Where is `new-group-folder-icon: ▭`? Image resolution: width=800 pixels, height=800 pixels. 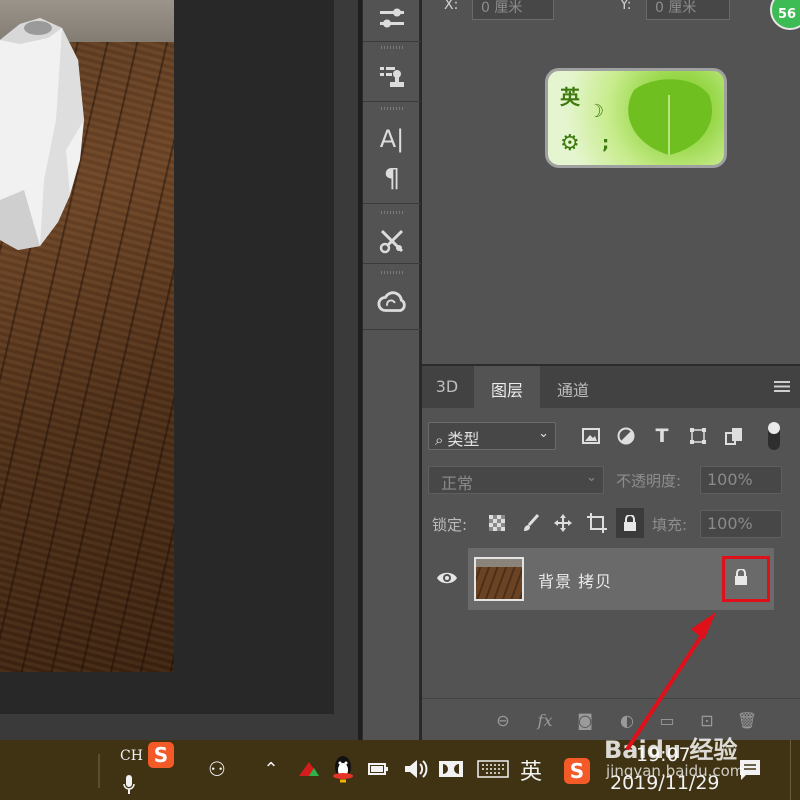 new-group-folder-icon: ▭ is located at coordinates (667, 720).